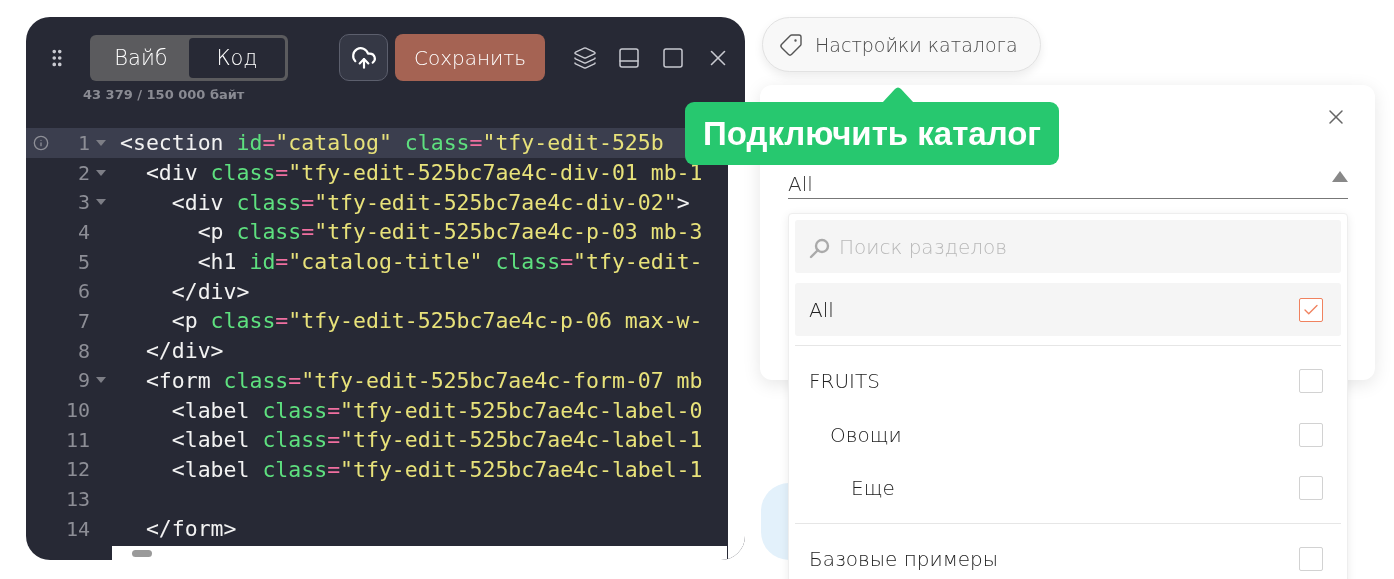 This screenshot has height=579, width=1394. I want to click on layers-icon, so click(585, 57).